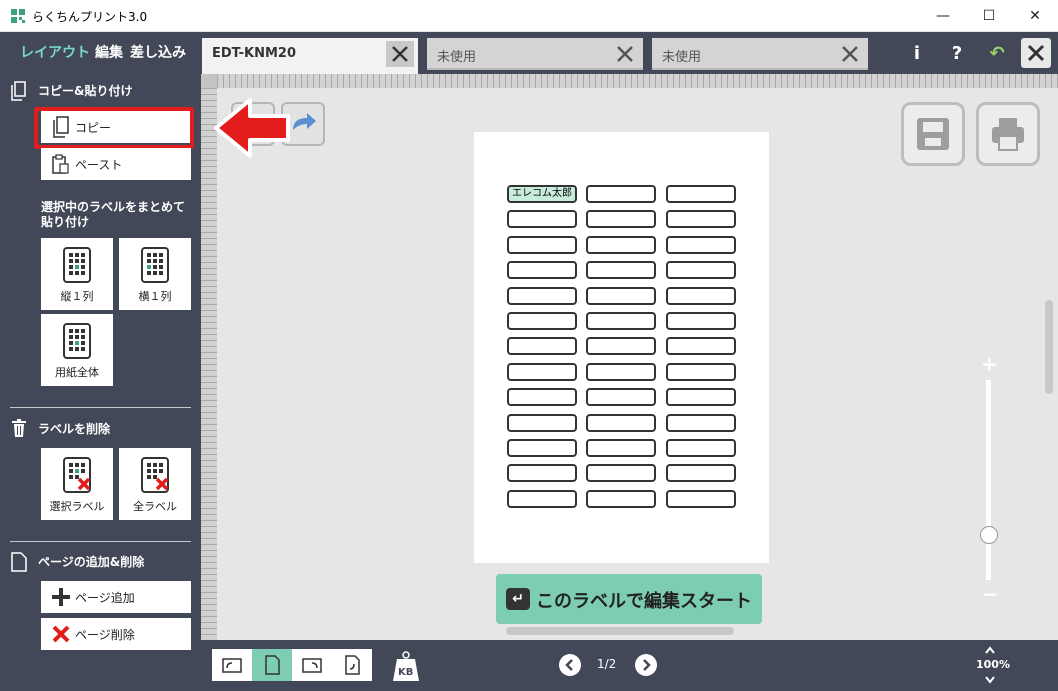 The width and height of the screenshot is (1058, 691). What do you see at coordinates (529, 16) in the screenshot?
I see `title-bar: らくちんプリント3.0 — ☐ ✕` at bounding box center [529, 16].